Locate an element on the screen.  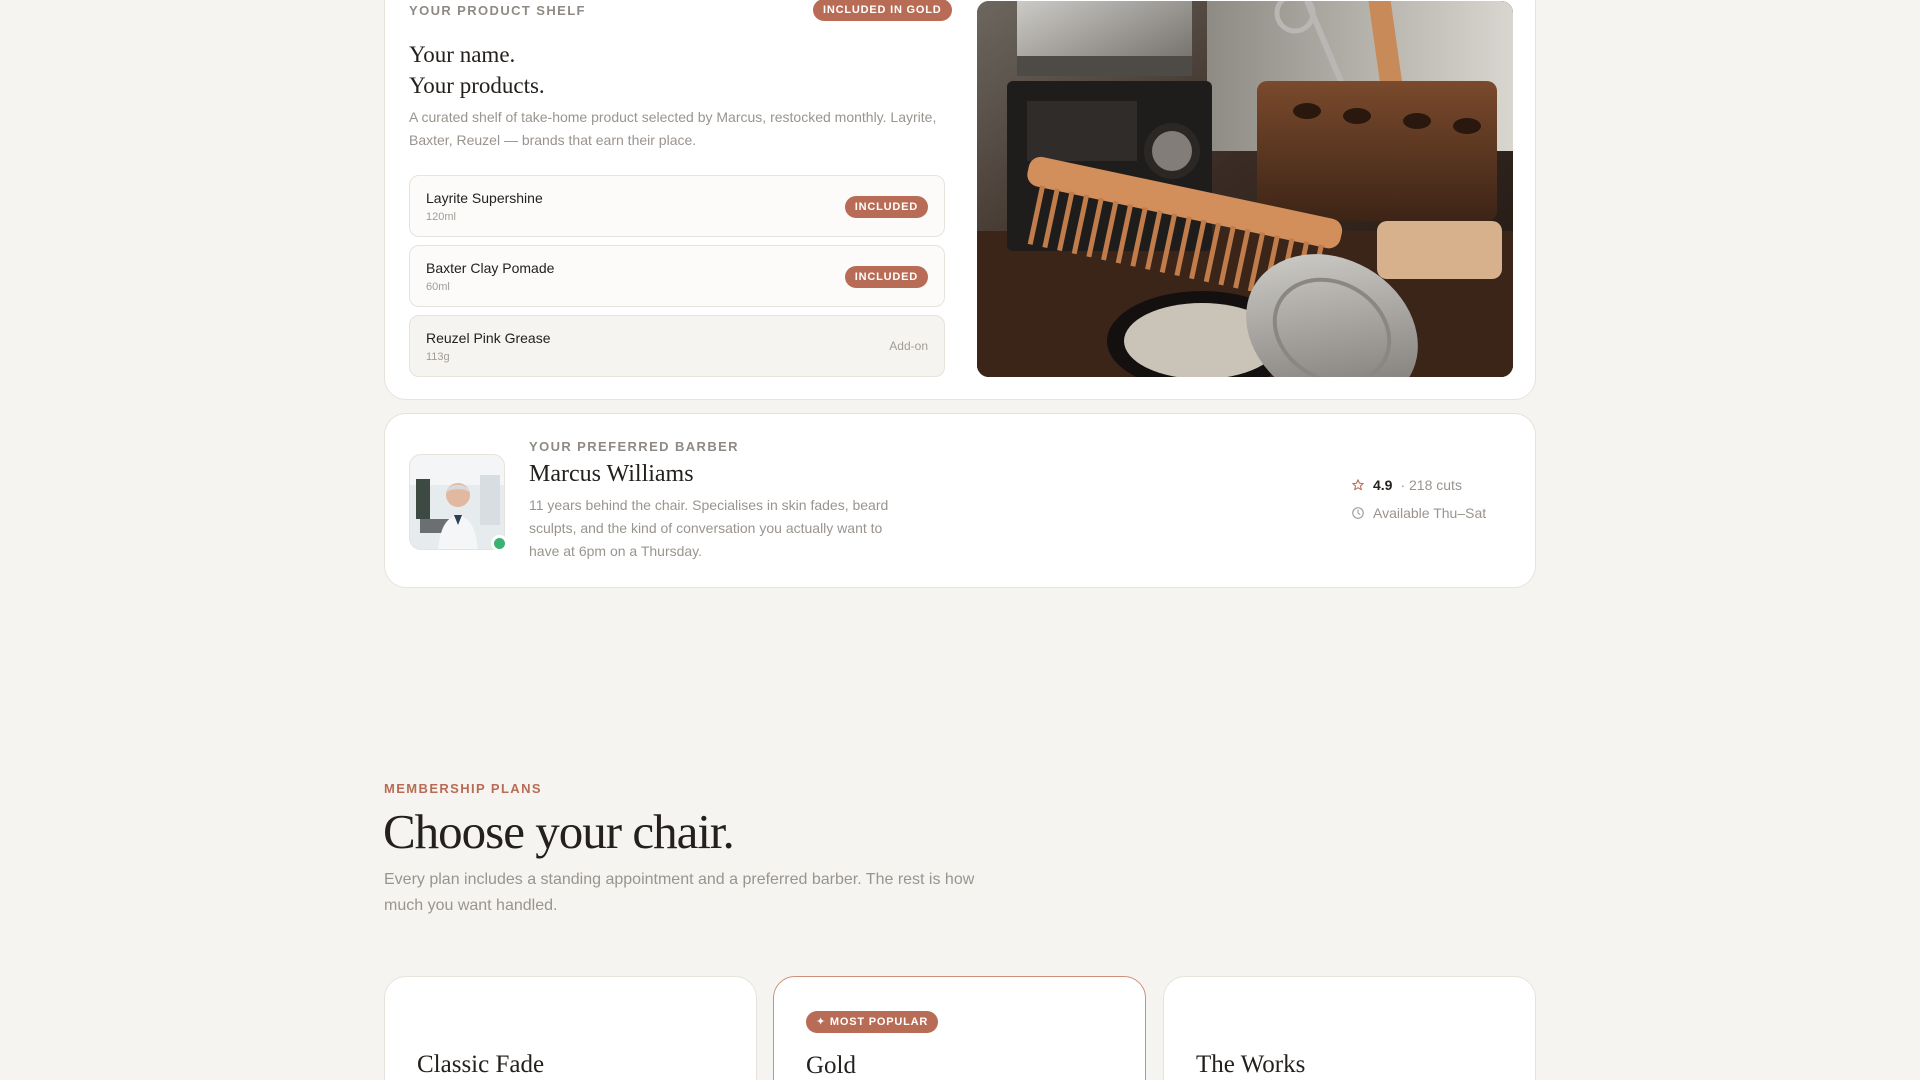
barber-avatar is located at coordinates (457, 502).